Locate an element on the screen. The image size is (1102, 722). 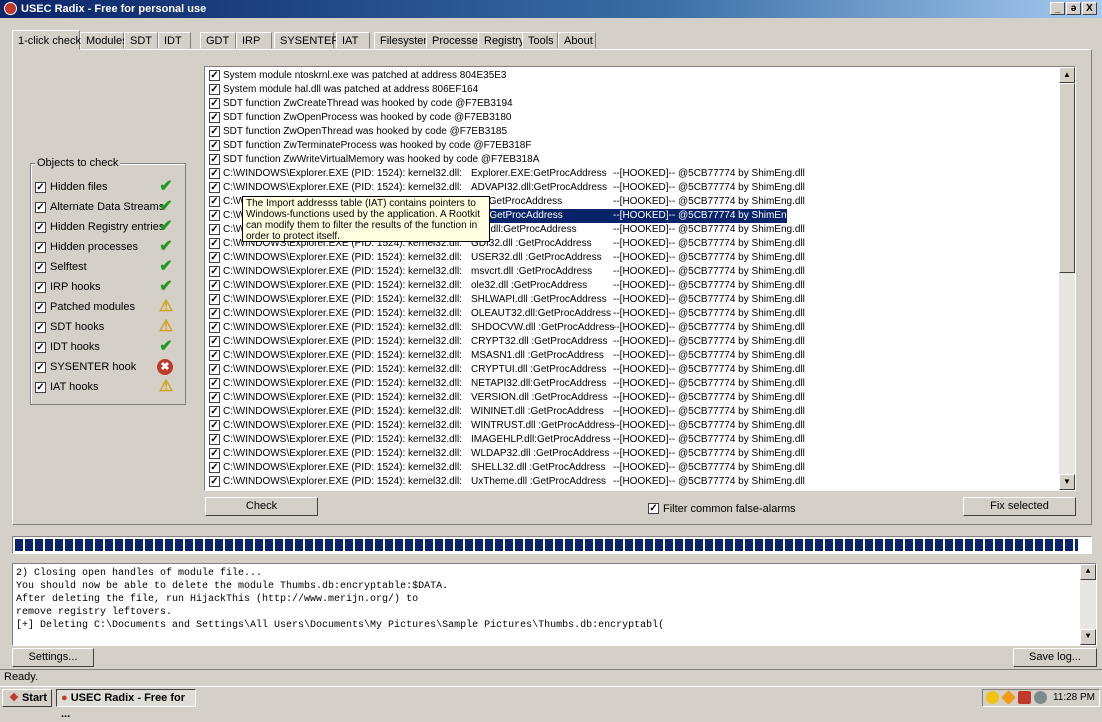
tab-gdt: GDT is located at coordinates (218, 40).